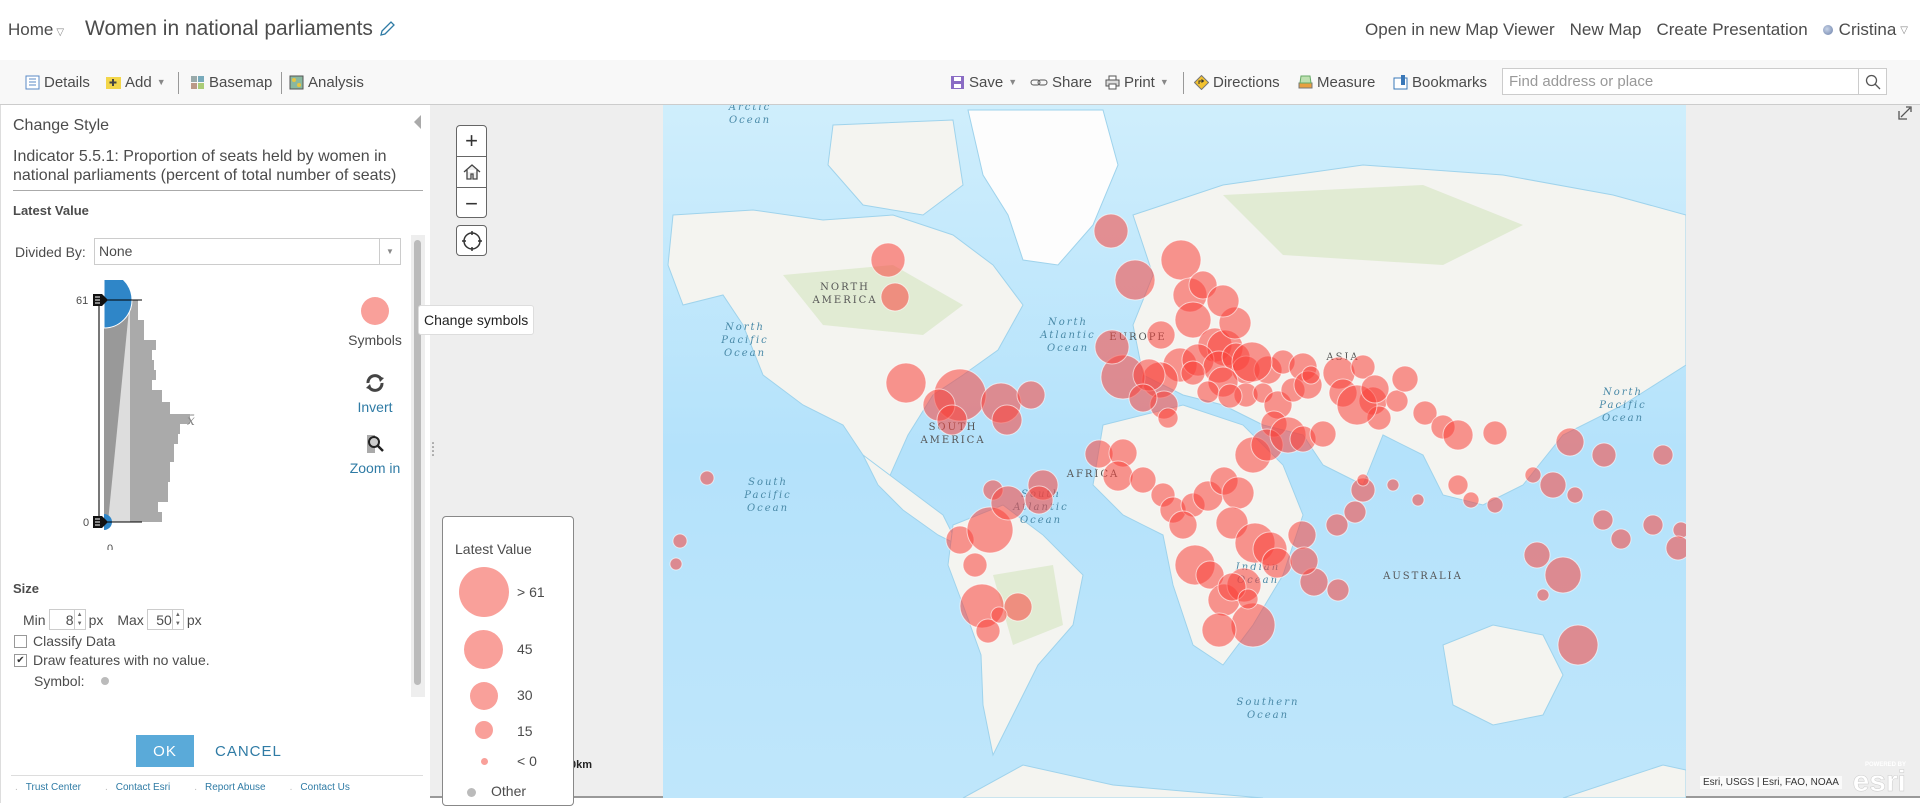 The height and width of the screenshot is (806, 1920). I want to click on measure-button: Measure, so click(1336, 82).